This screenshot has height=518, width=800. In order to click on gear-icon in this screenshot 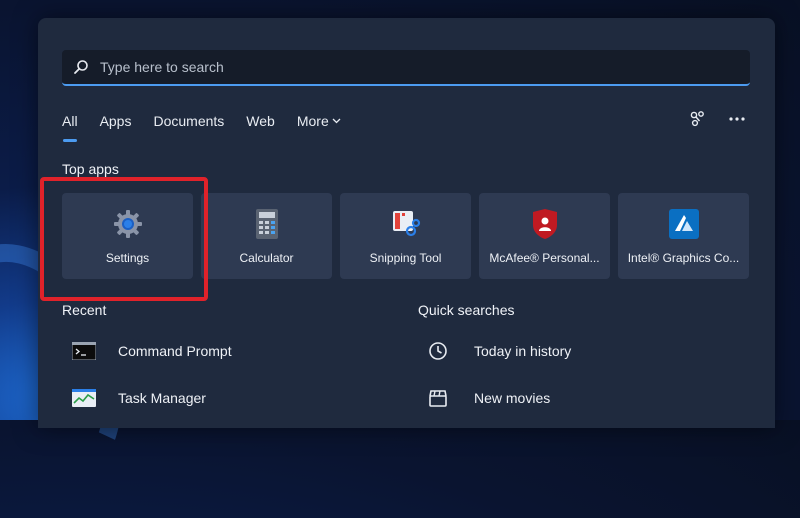, I will do `click(128, 224)`.